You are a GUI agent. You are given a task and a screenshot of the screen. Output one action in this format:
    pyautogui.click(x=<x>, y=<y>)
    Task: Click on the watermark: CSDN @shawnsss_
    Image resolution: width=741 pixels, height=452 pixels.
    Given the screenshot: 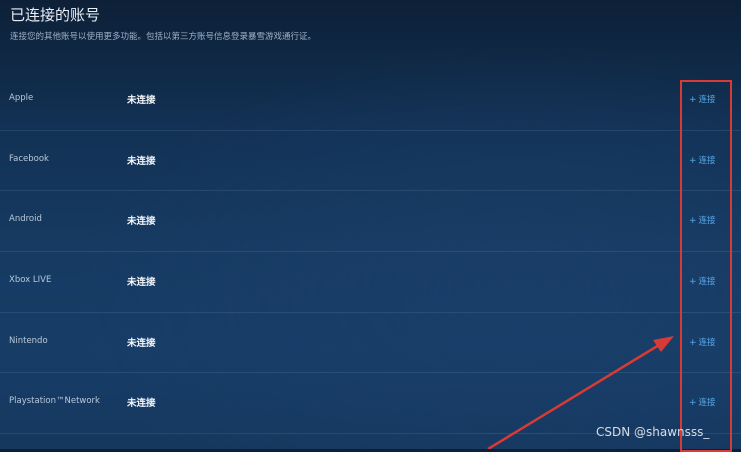 What is the action you would take?
    pyautogui.click(x=653, y=432)
    